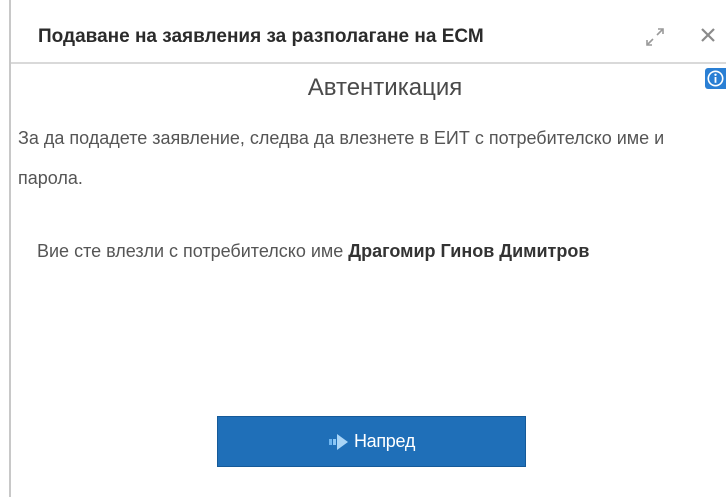 Image resolution: width=726 pixels, height=497 pixels. I want to click on next-button-label: Напред, so click(384, 441).